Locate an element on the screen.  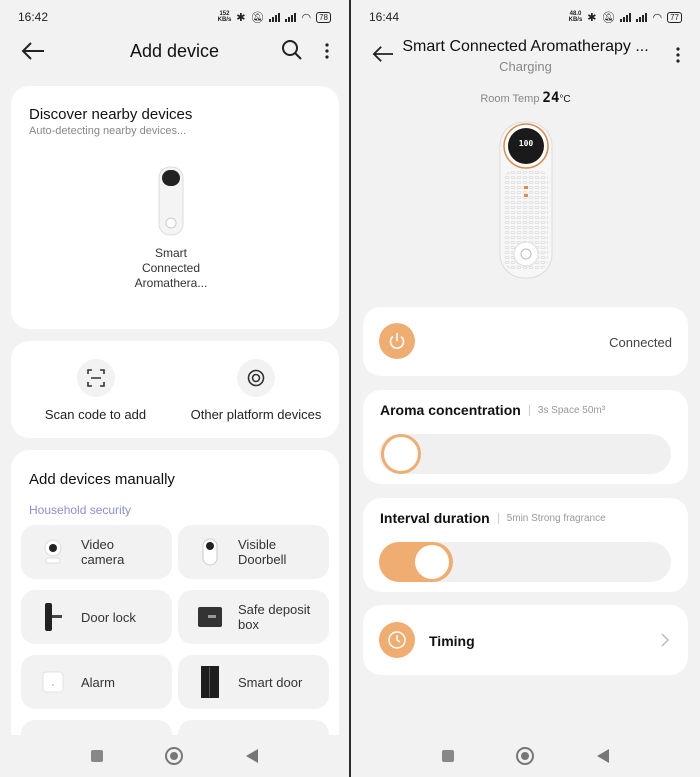
tile-smart-door: Smart door is located at coordinates (253, 682).